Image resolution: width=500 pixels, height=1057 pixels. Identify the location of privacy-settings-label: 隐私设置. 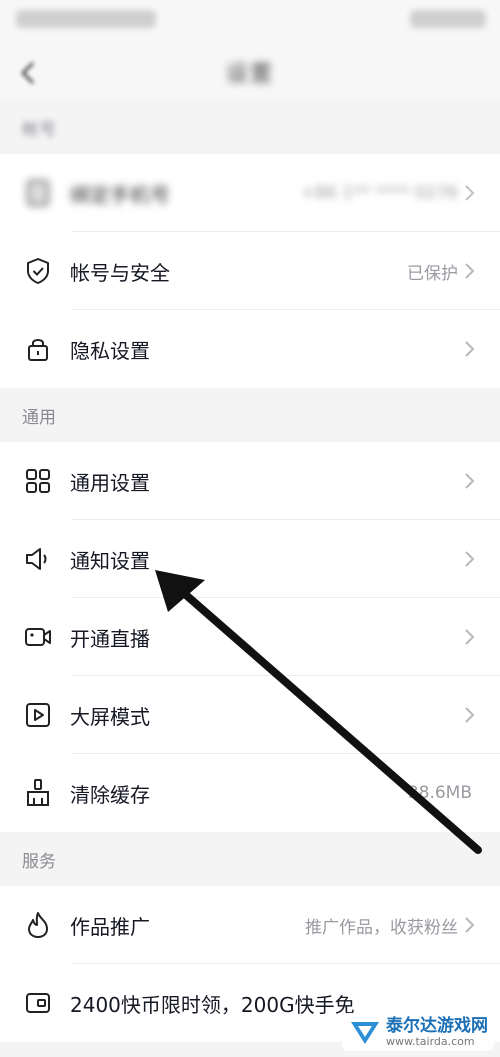
(110, 350).